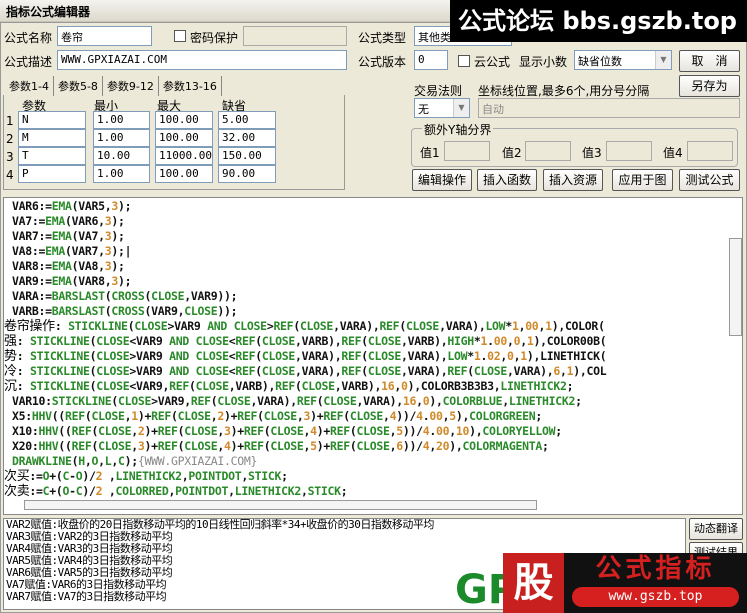 The image size is (747, 613). What do you see at coordinates (227, 431) in the screenshot?
I see `code-token: 3` at bounding box center [227, 431].